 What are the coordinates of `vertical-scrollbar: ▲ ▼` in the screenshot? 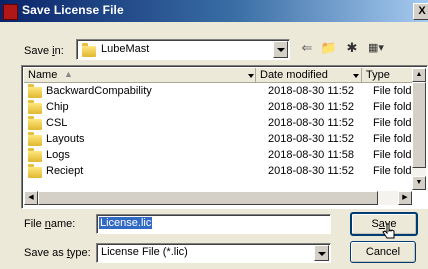 It's located at (419, 129).